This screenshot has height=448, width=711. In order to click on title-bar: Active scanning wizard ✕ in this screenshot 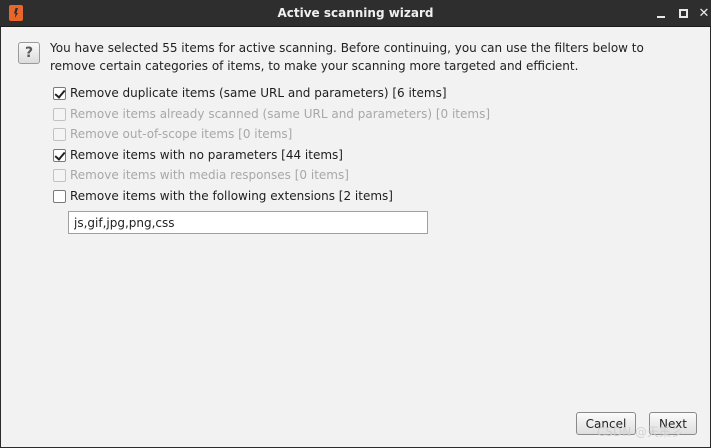, I will do `click(355, 13)`.